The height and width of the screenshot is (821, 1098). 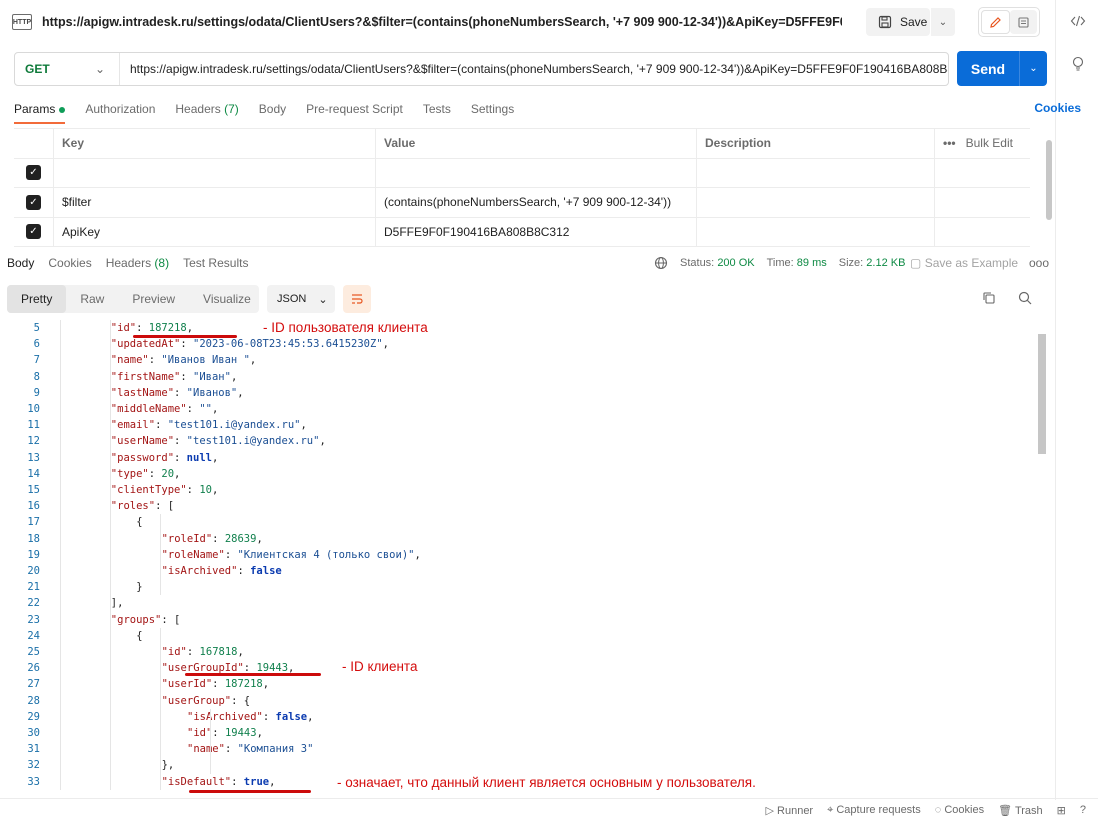 I want to click on indent-guide, so click(x=110, y=555).